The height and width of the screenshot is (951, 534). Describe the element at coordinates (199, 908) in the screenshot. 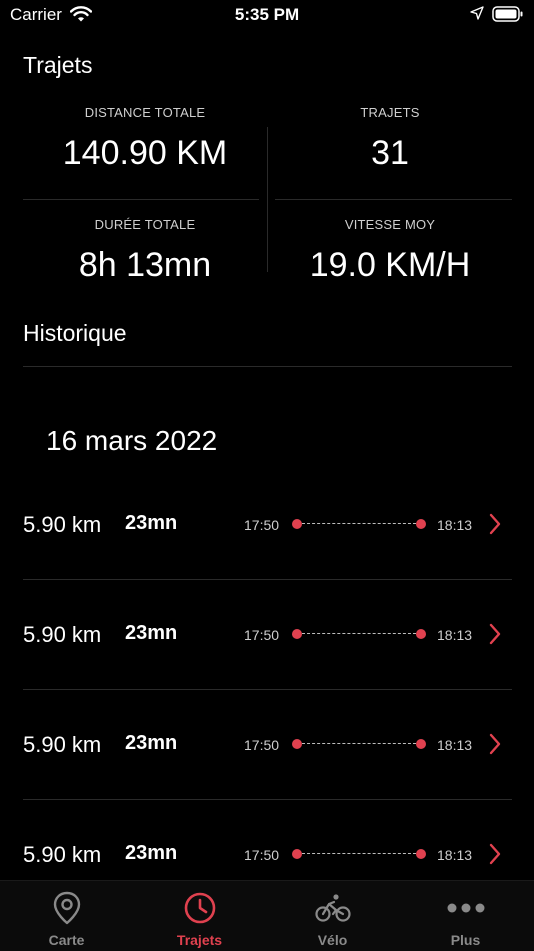

I see `clock-icon` at that location.